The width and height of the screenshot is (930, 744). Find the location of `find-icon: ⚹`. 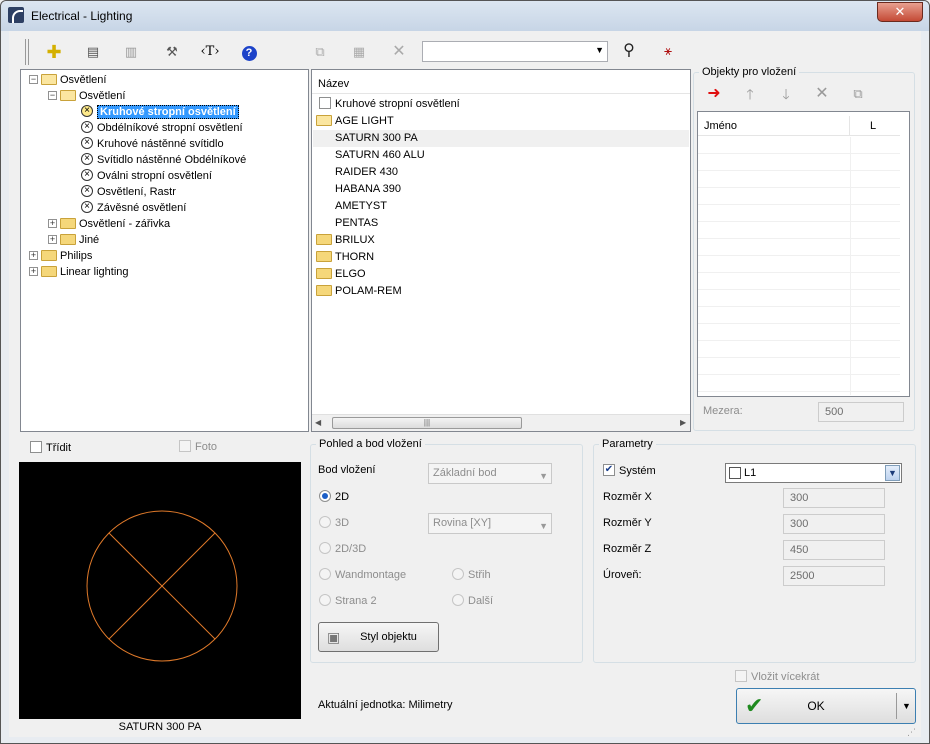

find-icon: ⚹ is located at coordinates (668, 51).